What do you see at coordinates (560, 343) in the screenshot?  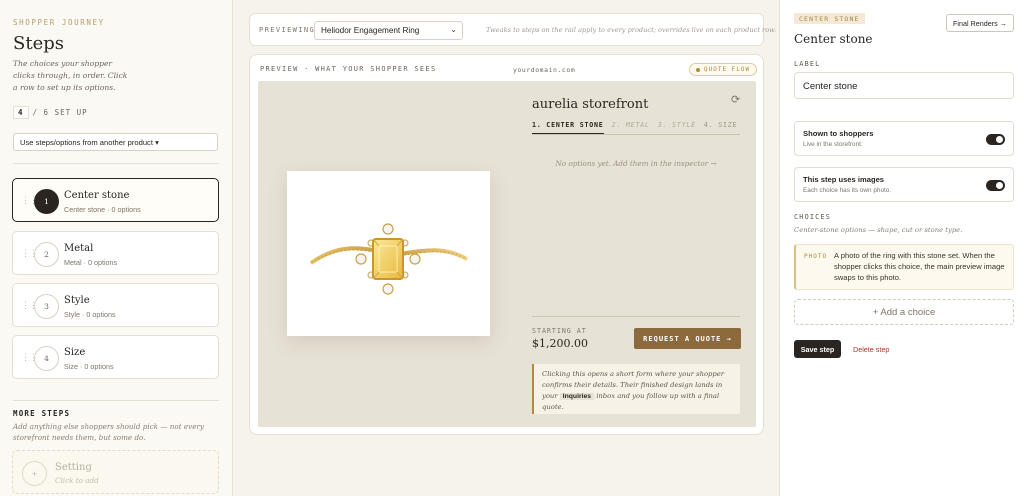 I see `price: $1,200.00` at bounding box center [560, 343].